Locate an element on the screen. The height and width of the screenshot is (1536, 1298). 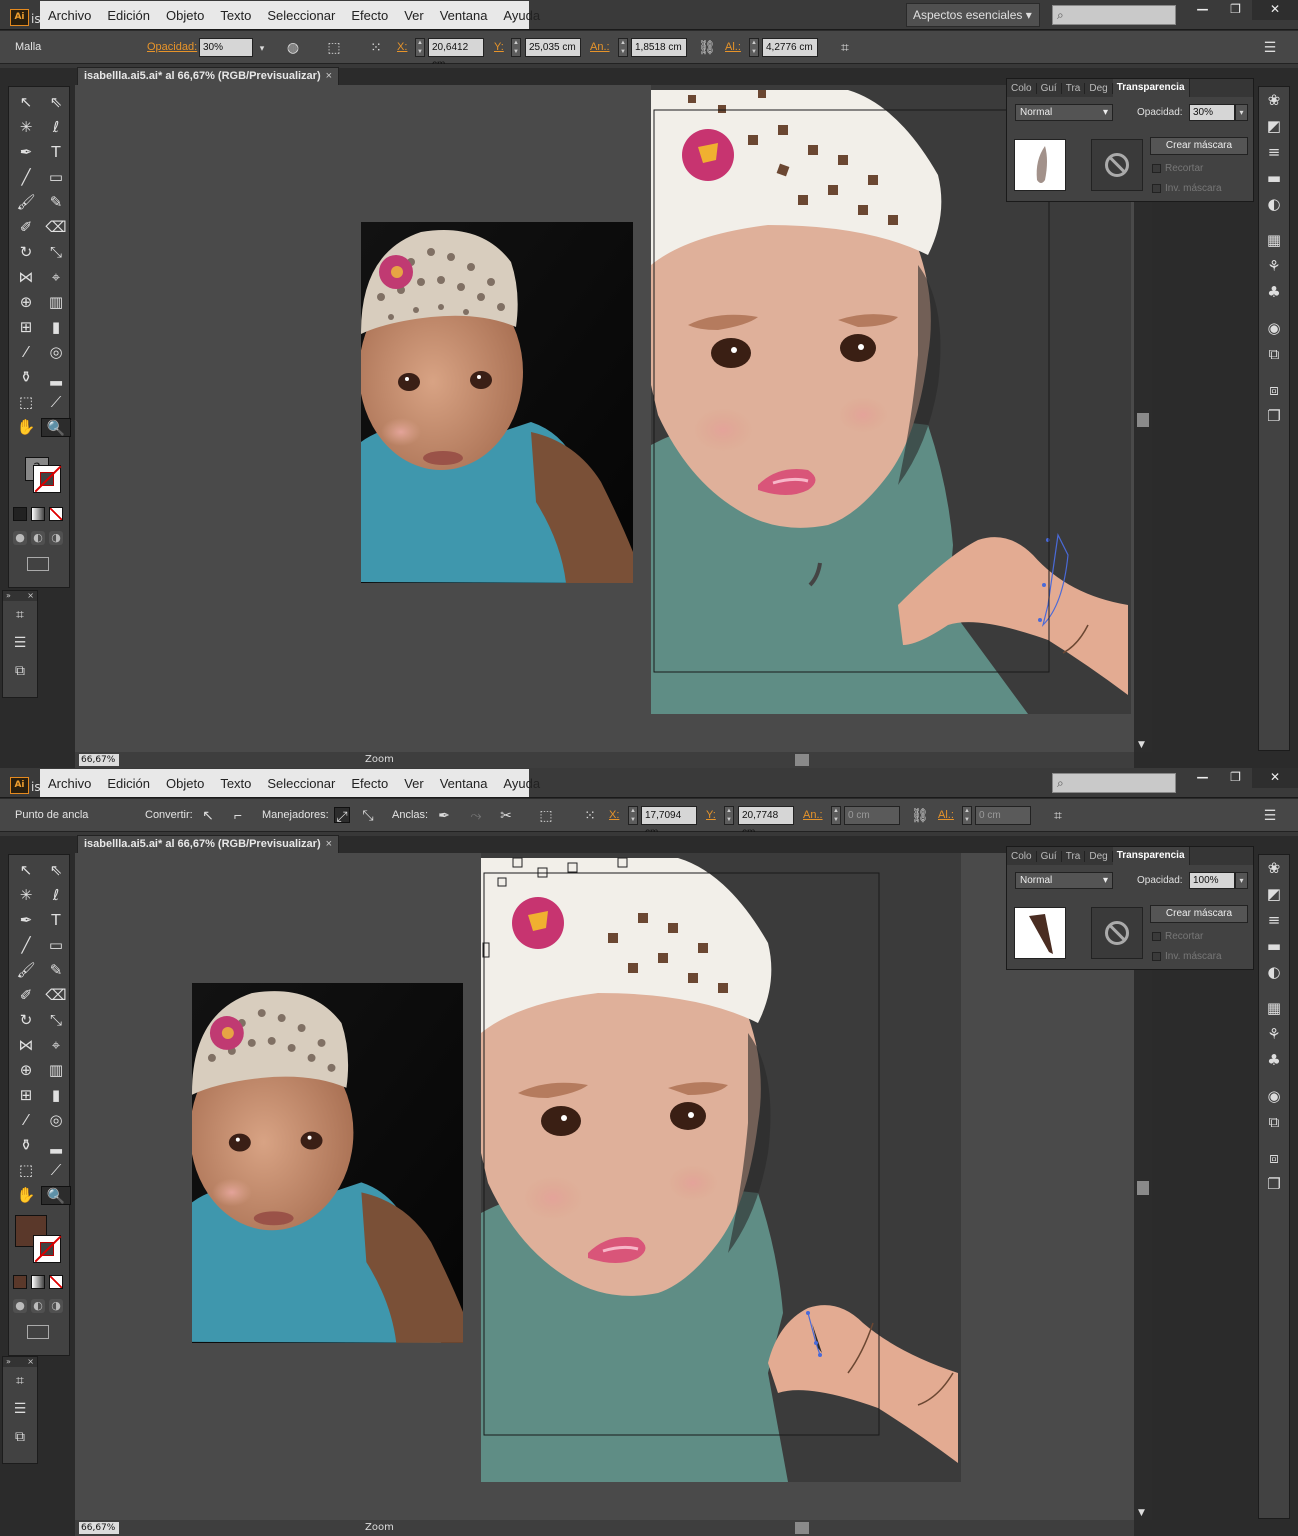
connect-anchors-icon: ⤳ is located at coordinates (476, 815).